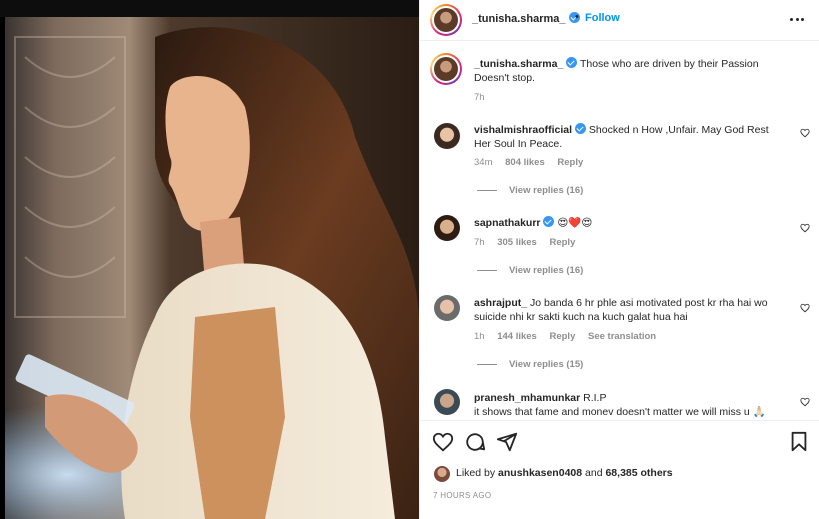  I want to click on follow-button: Follow, so click(602, 18).